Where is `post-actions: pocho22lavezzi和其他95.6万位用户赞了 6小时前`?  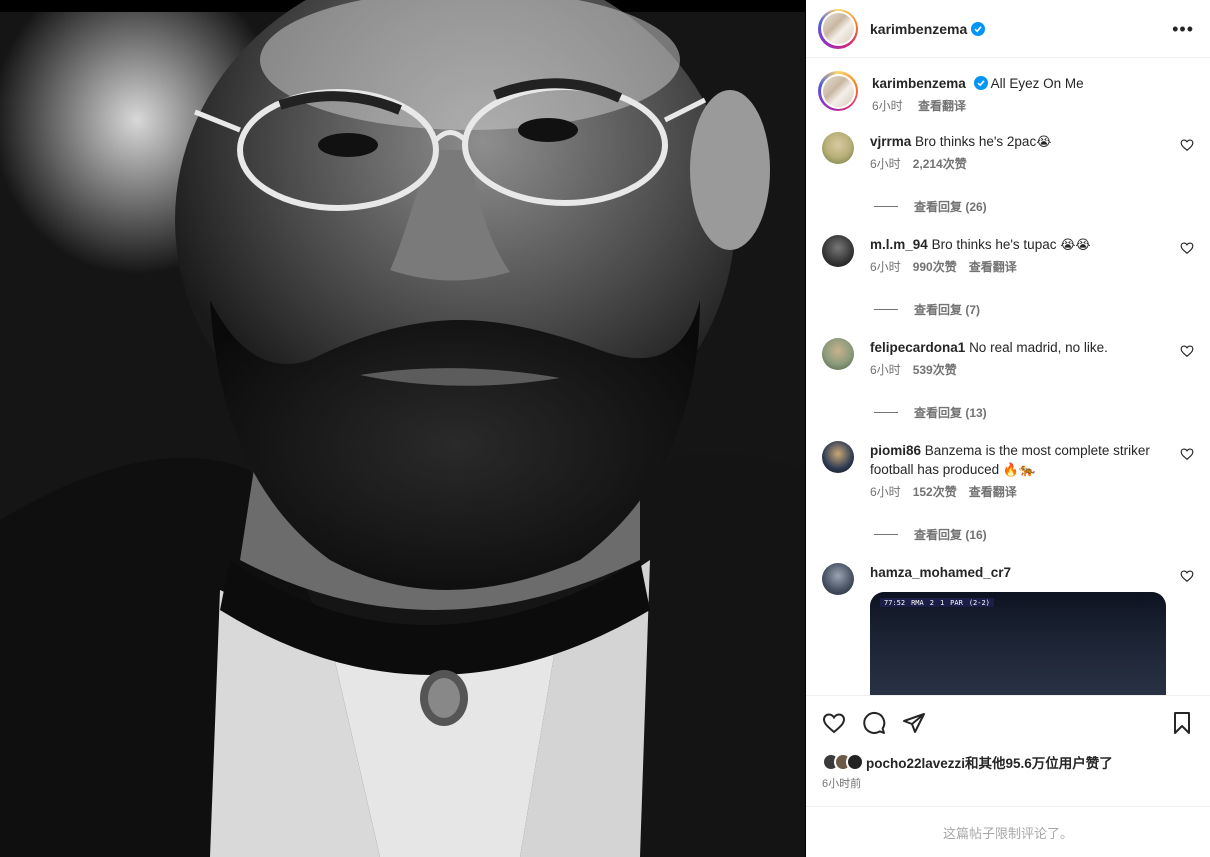 post-actions: pocho22lavezzi和其他95.6万位用户赞了 6小时前 is located at coordinates (1008, 750).